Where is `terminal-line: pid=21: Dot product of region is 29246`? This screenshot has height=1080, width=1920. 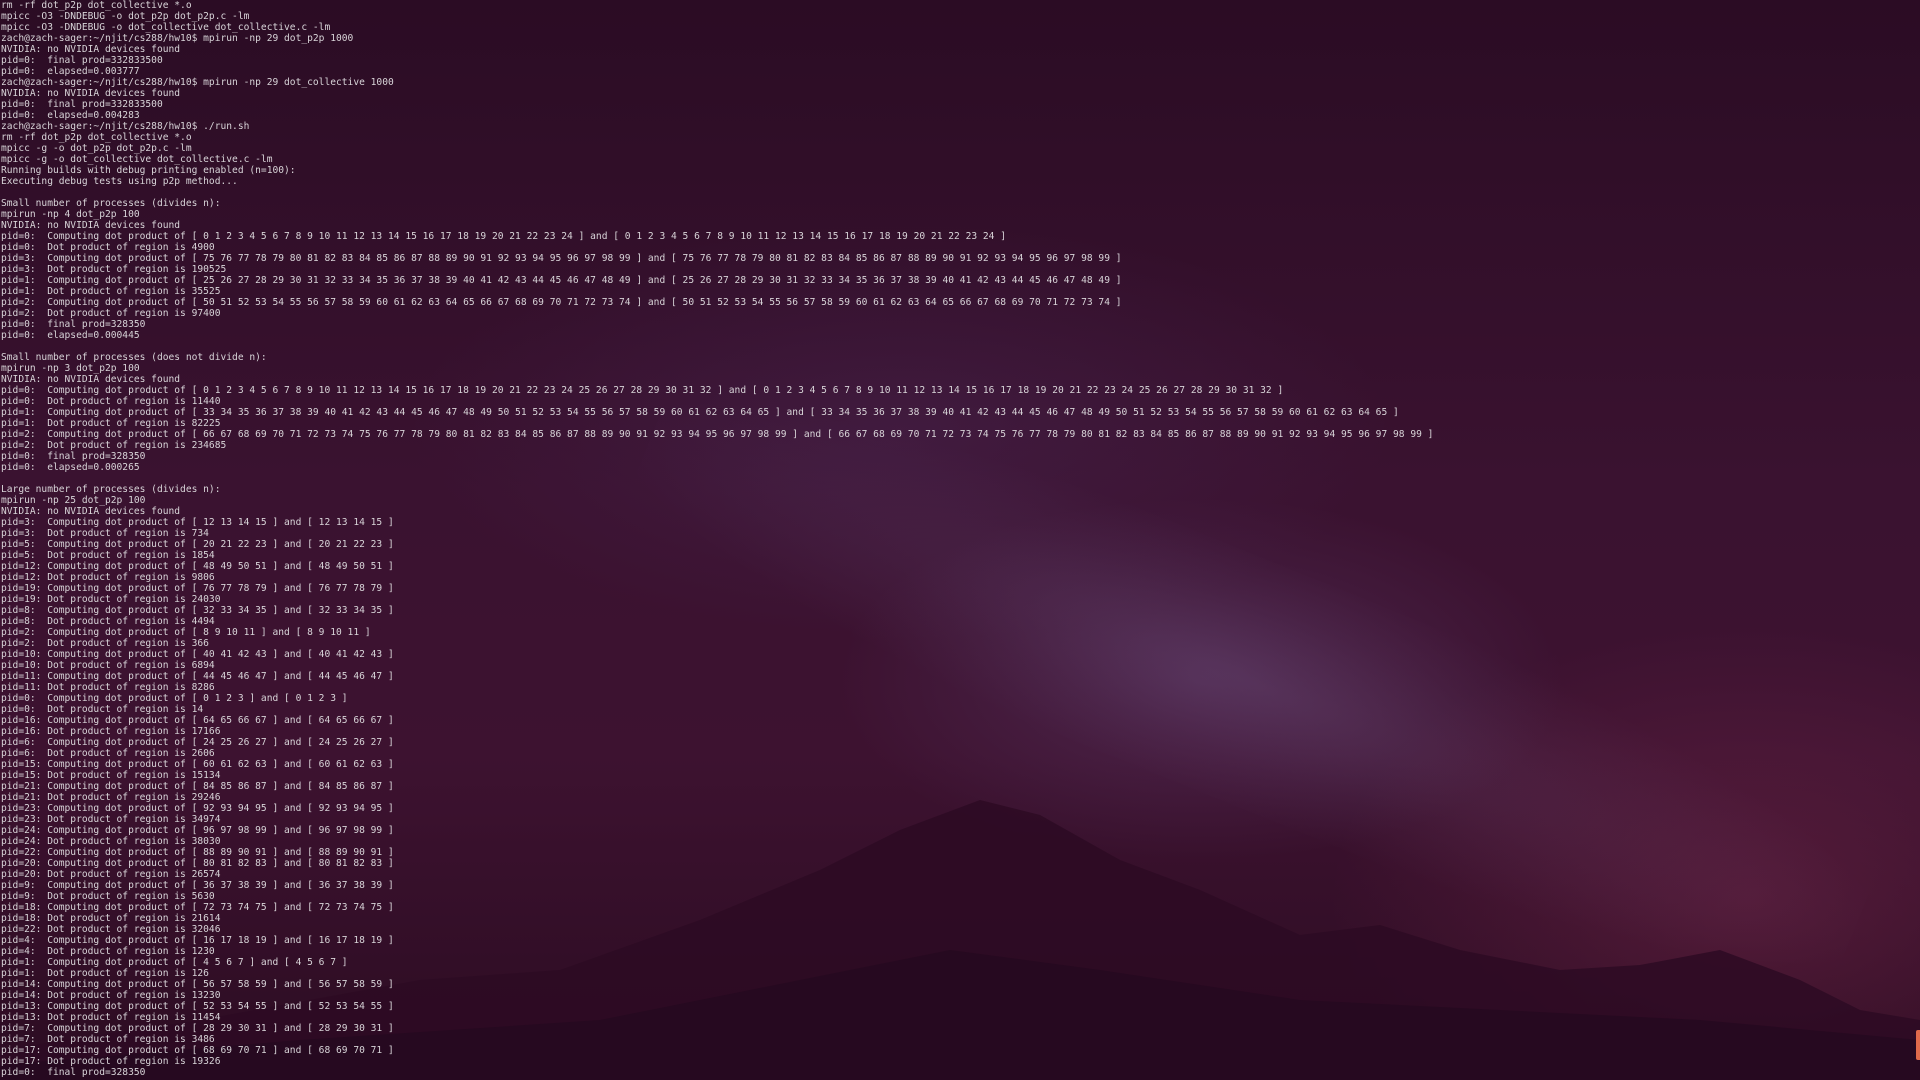
terminal-line: pid=21: Dot product of region is 29246 is located at coordinates (111, 797).